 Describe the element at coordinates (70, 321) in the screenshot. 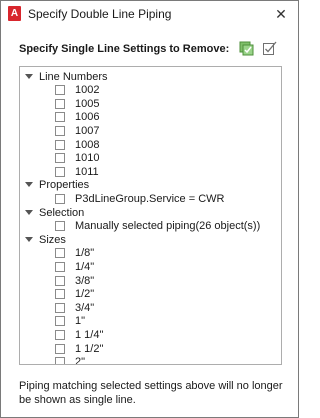

I see `tree-item: 1"` at that location.